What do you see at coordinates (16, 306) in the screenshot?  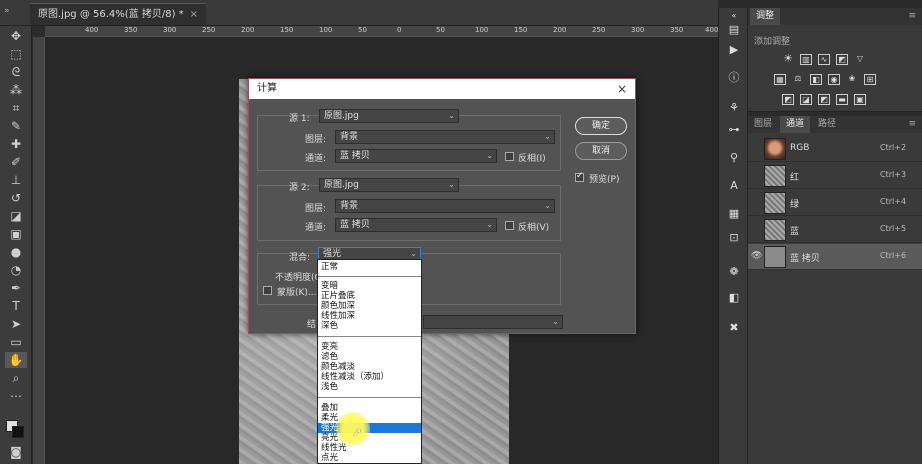 I see `type-tool-icon: T` at bounding box center [16, 306].